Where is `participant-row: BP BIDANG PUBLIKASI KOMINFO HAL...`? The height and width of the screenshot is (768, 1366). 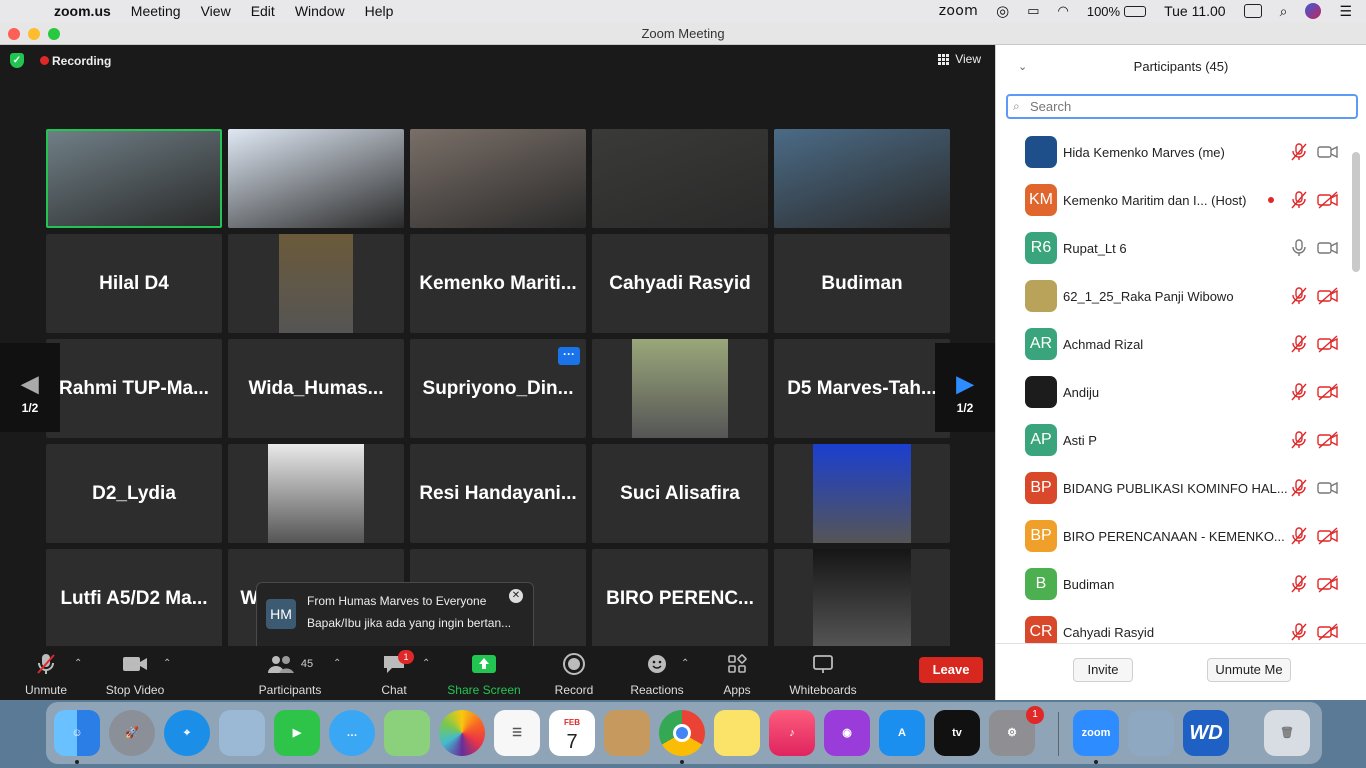 participant-row: BP BIDANG PUBLIKASI KOMINFO HAL... is located at coordinates (1174, 488).